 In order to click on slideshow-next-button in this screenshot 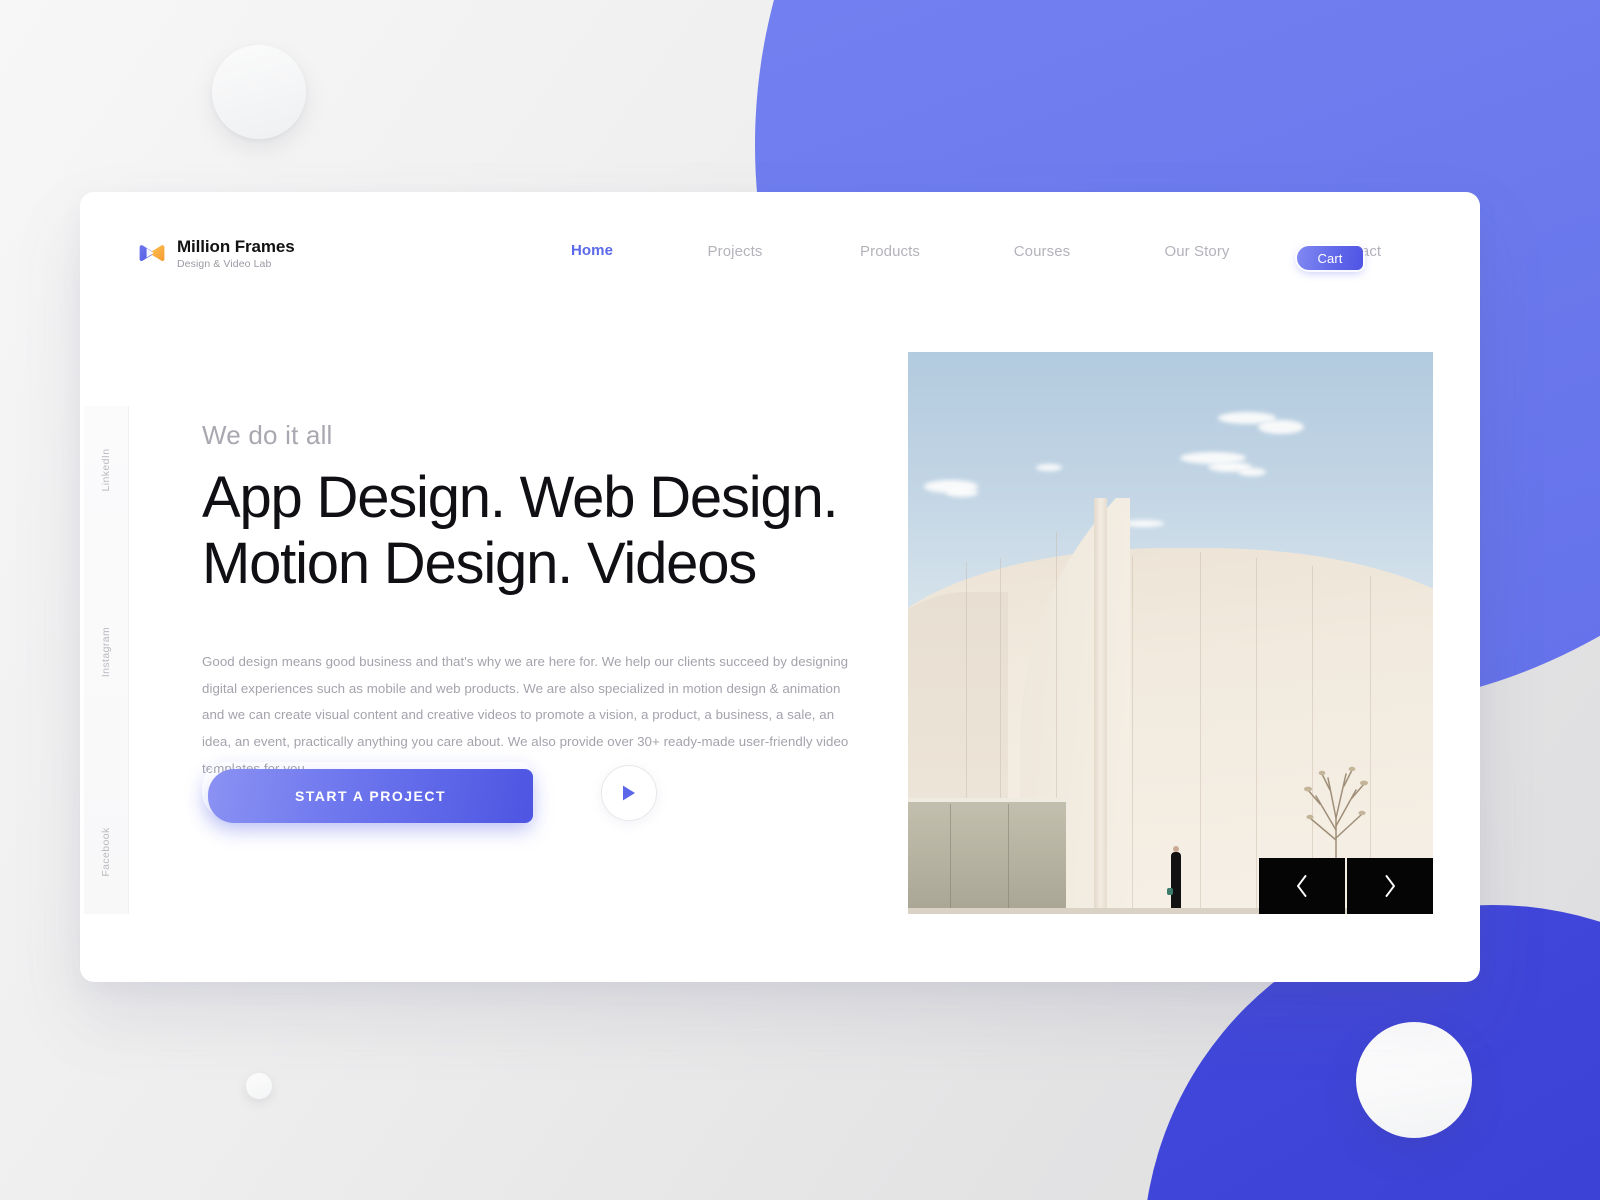, I will do `click(1390, 886)`.